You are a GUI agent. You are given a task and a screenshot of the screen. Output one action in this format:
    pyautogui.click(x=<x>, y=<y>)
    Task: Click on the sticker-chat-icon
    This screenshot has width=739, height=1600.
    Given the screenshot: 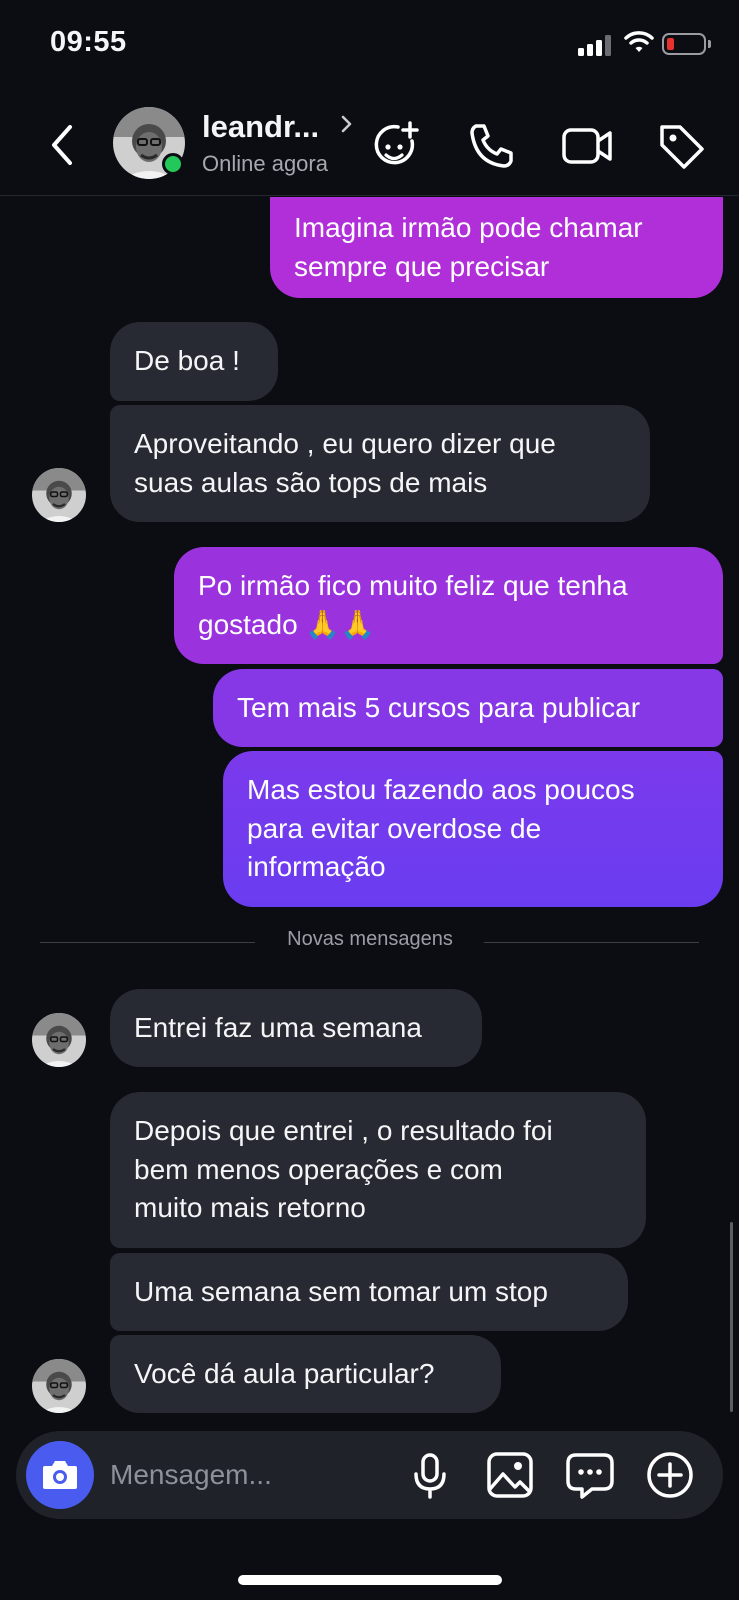 What is the action you would take?
    pyautogui.click(x=590, y=1475)
    